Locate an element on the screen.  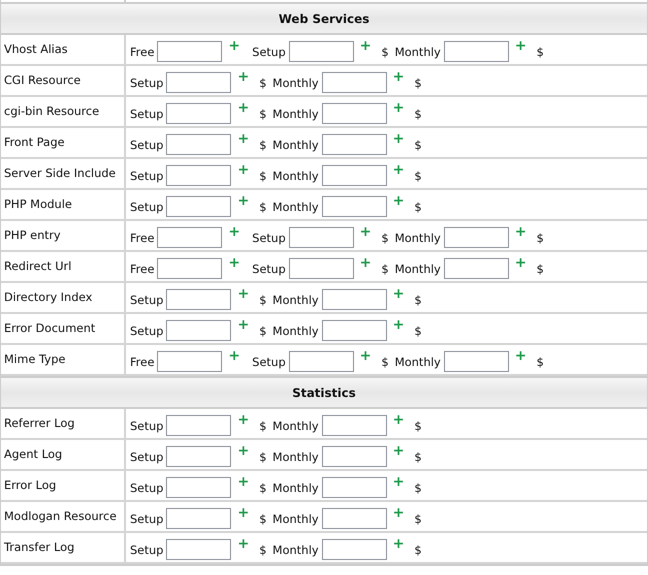
row-label: Agent Log is located at coordinates (33, 454).